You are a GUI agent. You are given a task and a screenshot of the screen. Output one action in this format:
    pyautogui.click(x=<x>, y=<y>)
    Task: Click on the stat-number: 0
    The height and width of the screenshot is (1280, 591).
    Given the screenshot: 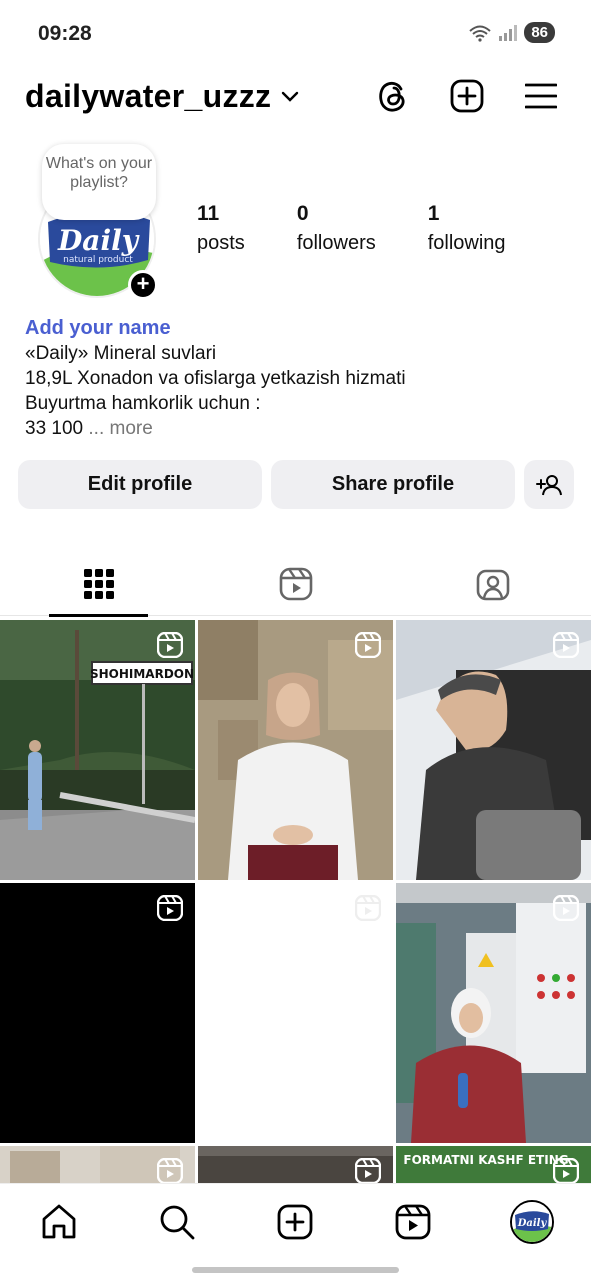 What is the action you would take?
    pyautogui.click(x=302, y=213)
    